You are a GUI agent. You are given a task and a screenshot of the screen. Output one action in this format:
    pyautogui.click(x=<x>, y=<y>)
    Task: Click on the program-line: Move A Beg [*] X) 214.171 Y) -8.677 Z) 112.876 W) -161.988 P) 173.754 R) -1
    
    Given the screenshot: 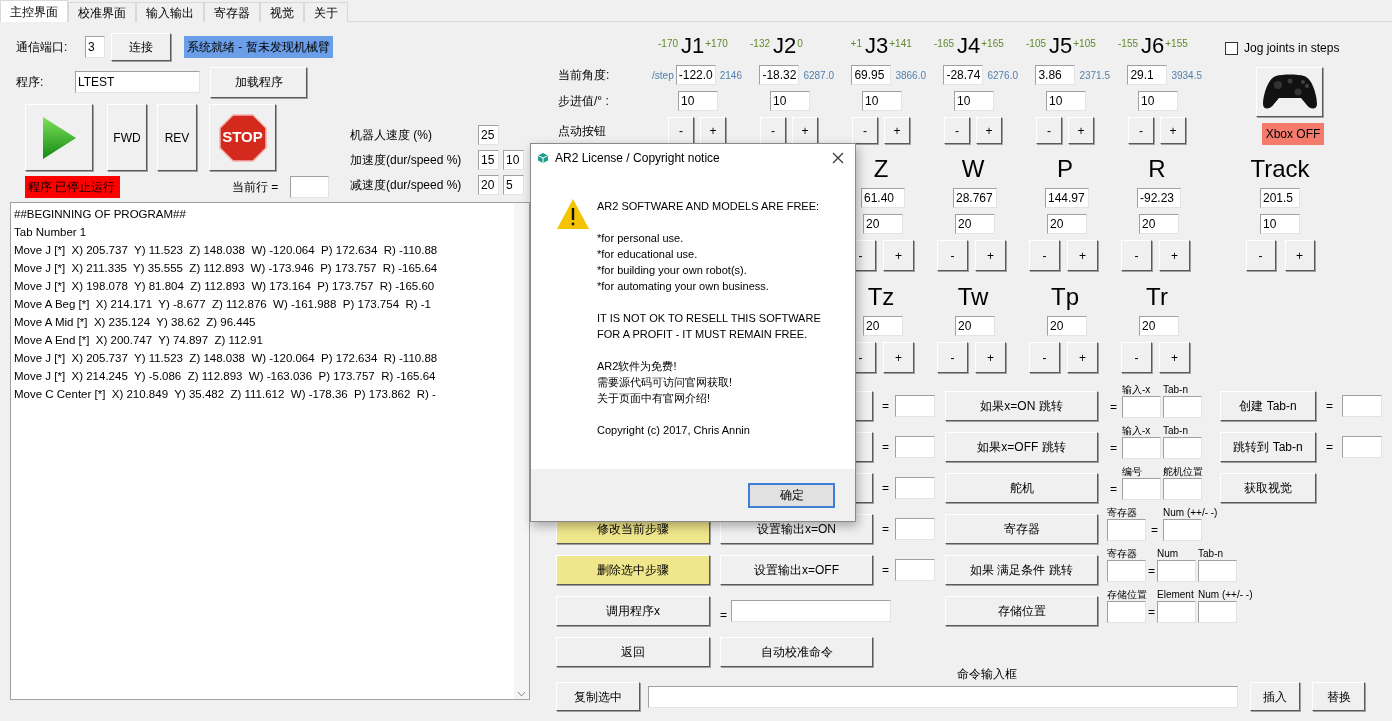 What is the action you would take?
    pyautogui.click(x=222, y=304)
    